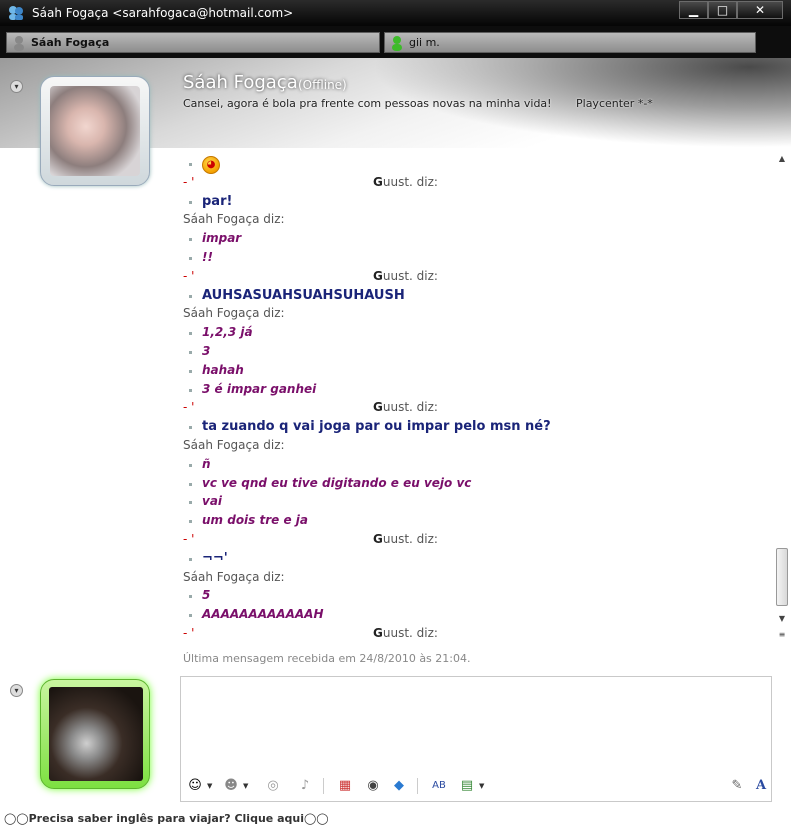  I want to click on message-line: vai, so click(478, 503).